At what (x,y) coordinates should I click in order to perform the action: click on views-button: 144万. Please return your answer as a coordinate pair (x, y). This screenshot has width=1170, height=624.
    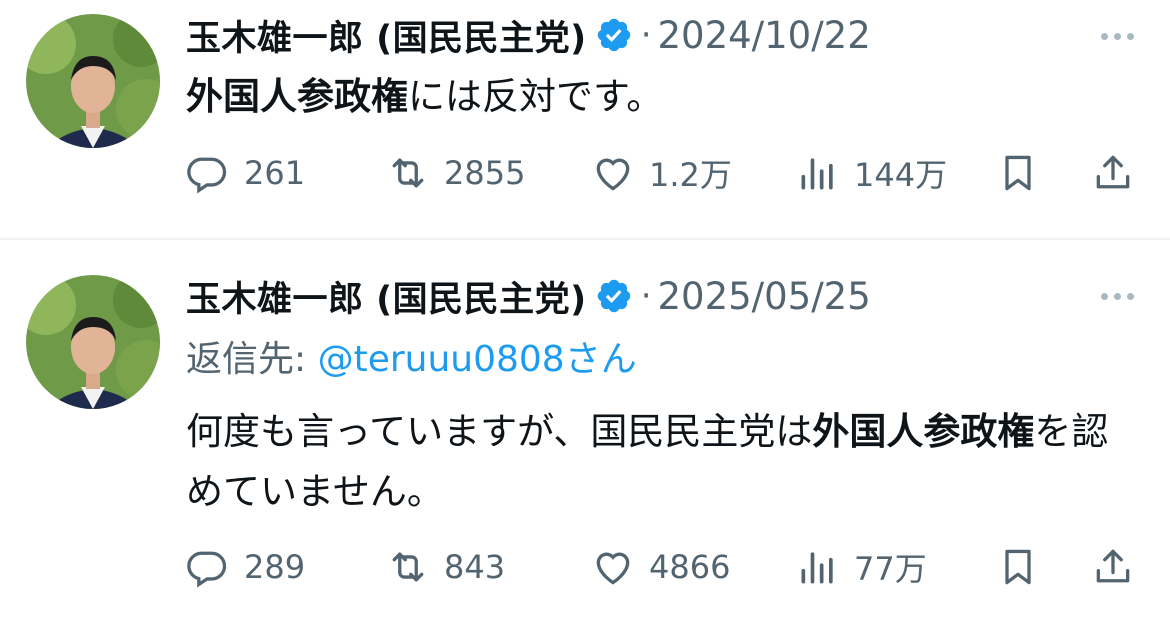
    Looking at the image, I should click on (871, 173).